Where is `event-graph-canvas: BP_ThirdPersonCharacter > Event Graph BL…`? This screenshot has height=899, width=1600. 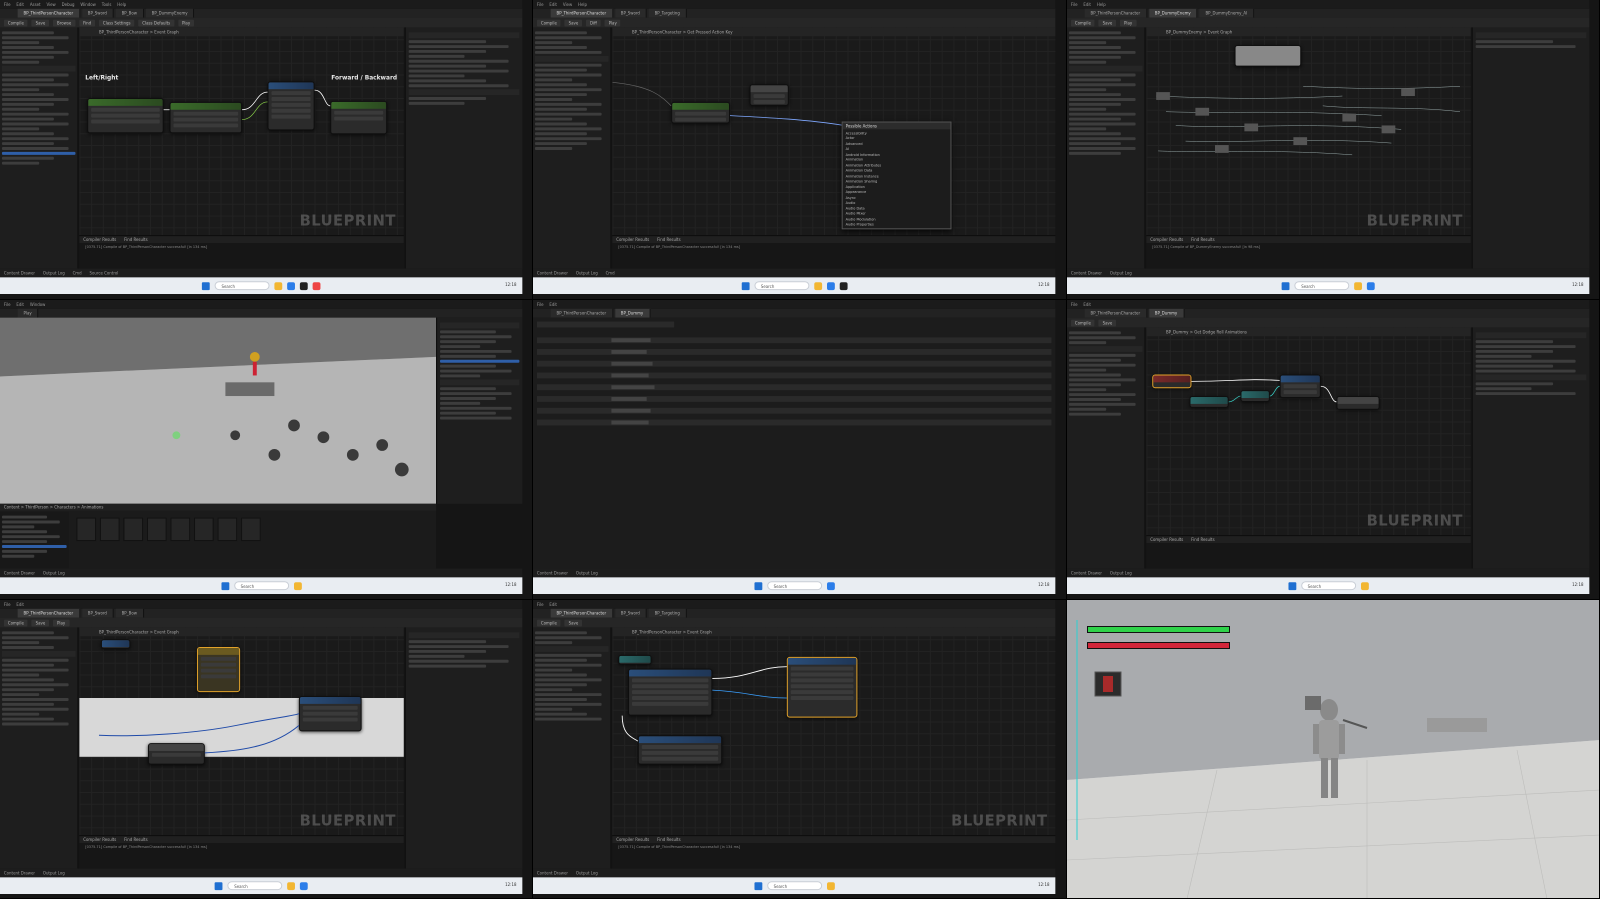 event-graph-canvas: BP_ThirdPersonCharacter > Event Graph BL… is located at coordinates (241, 731).